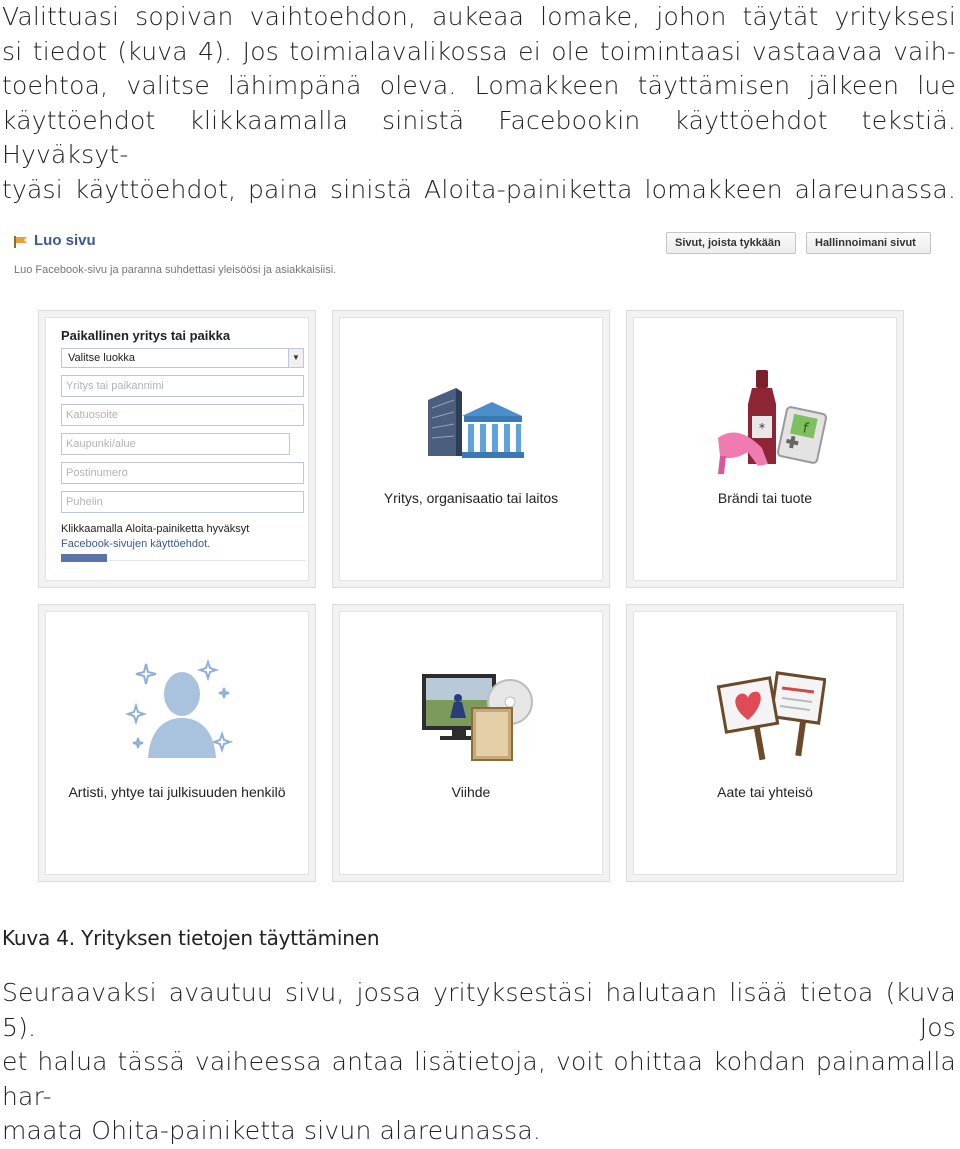 Image resolution: width=960 pixels, height=1149 pixels. I want to click on products-icon: * f, so click(773, 422).